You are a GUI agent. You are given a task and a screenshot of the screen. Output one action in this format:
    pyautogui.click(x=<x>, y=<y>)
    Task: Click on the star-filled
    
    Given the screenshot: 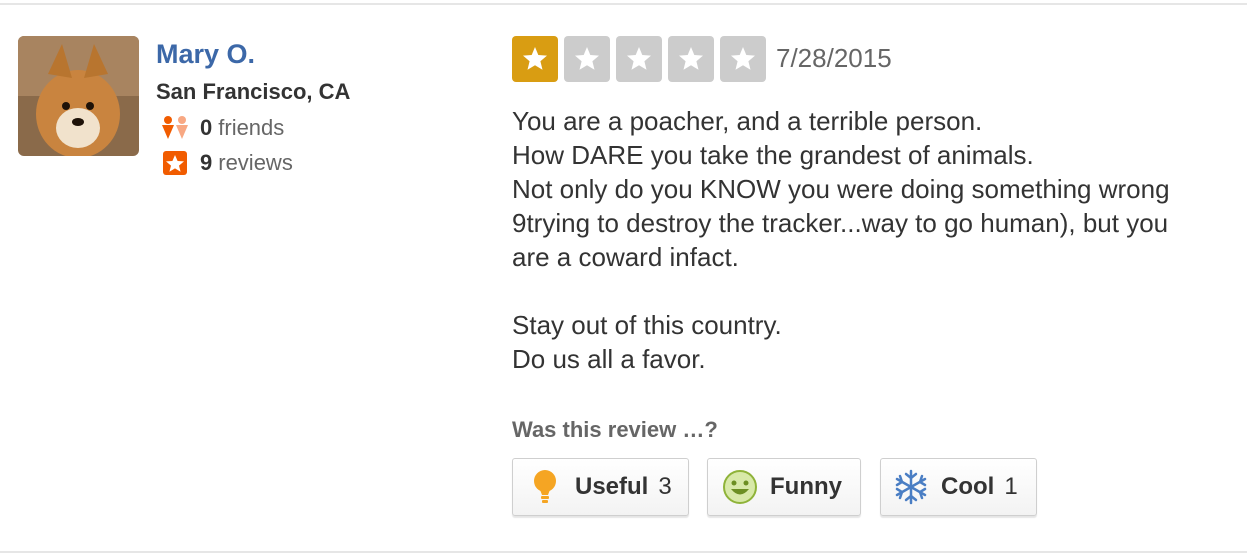 What is the action you would take?
    pyautogui.click(x=535, y=59)
    